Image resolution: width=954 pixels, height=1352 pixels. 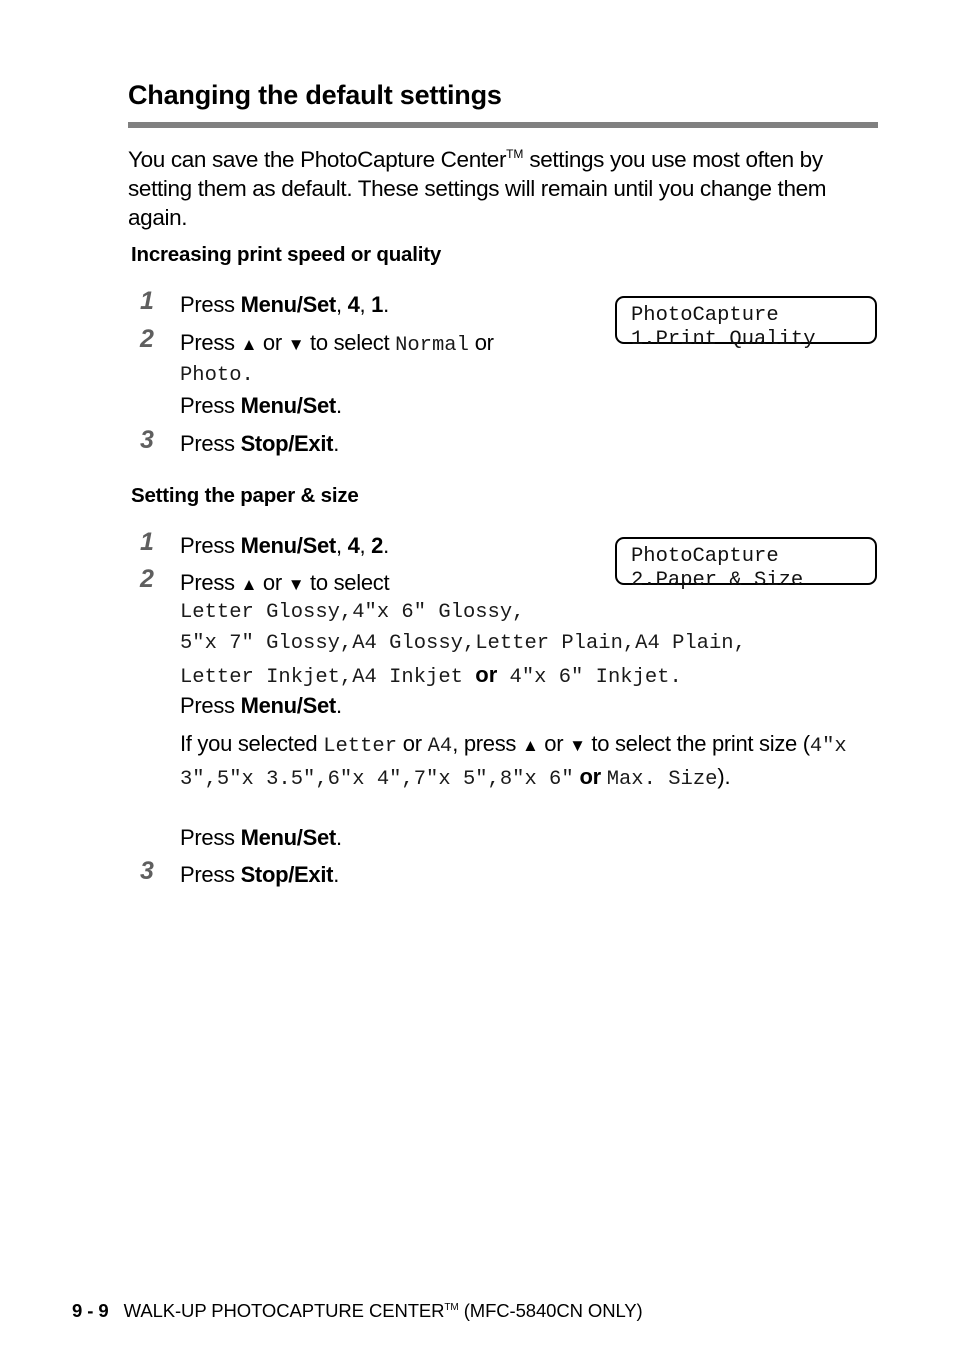 I want to click on lcd-display-print-quality: PhotoCapture 1.Print Quality, so click(x=746, y=323).